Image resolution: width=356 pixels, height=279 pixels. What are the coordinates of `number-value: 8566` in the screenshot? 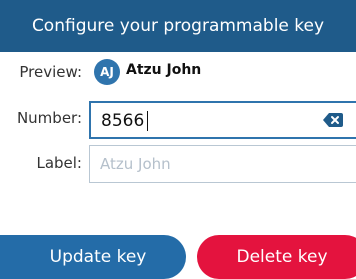 It's located at (123, 121).